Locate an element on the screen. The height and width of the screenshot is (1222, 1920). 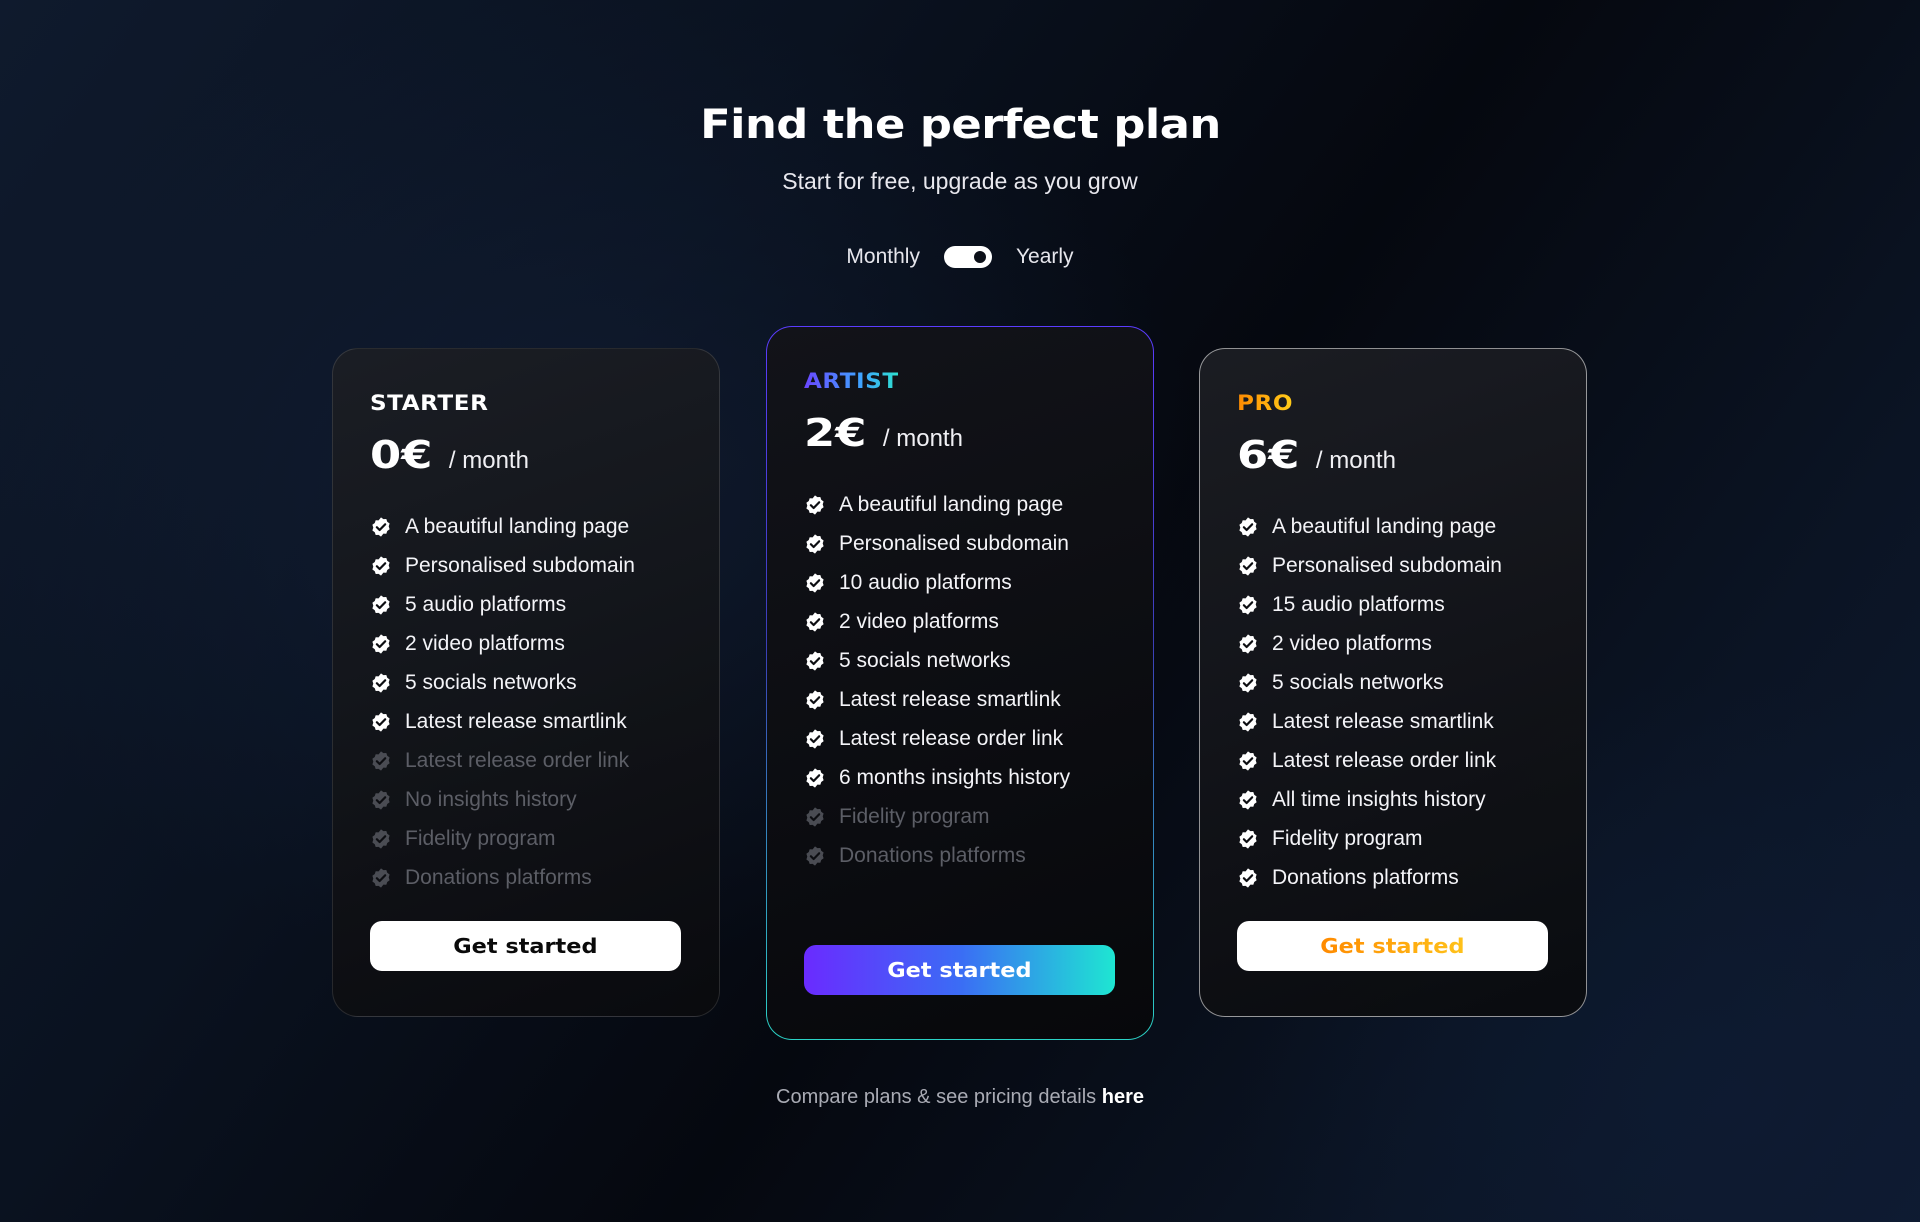
compare-plans-link: here is located at coordinates (1123, 1097).